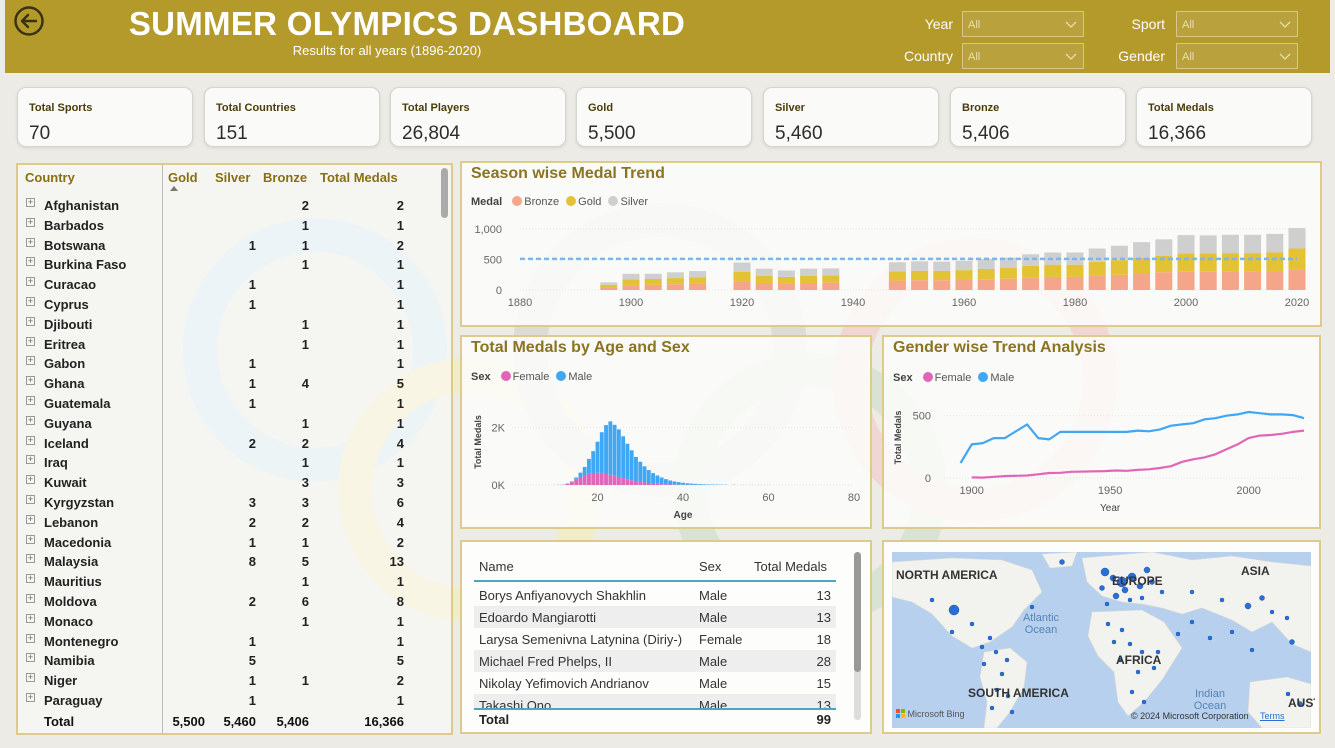 The height and width of the screenshot is (748, 1335). Describe the element at coordinates (228, 681) in the screenshot. I see `table-row: + Niger 1 1 2` at that location.